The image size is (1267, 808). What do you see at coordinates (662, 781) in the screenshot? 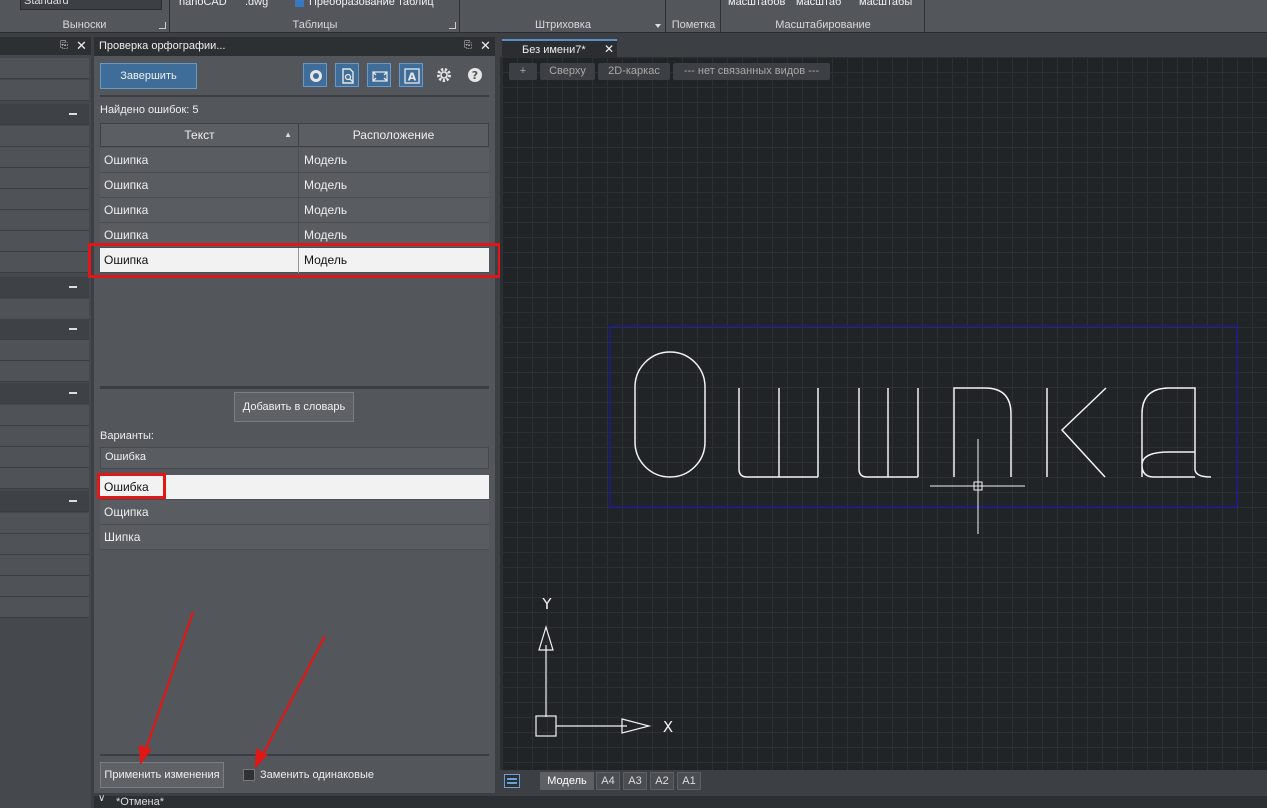
I see `tab-a2: A2` at bounding box center [662, 781].